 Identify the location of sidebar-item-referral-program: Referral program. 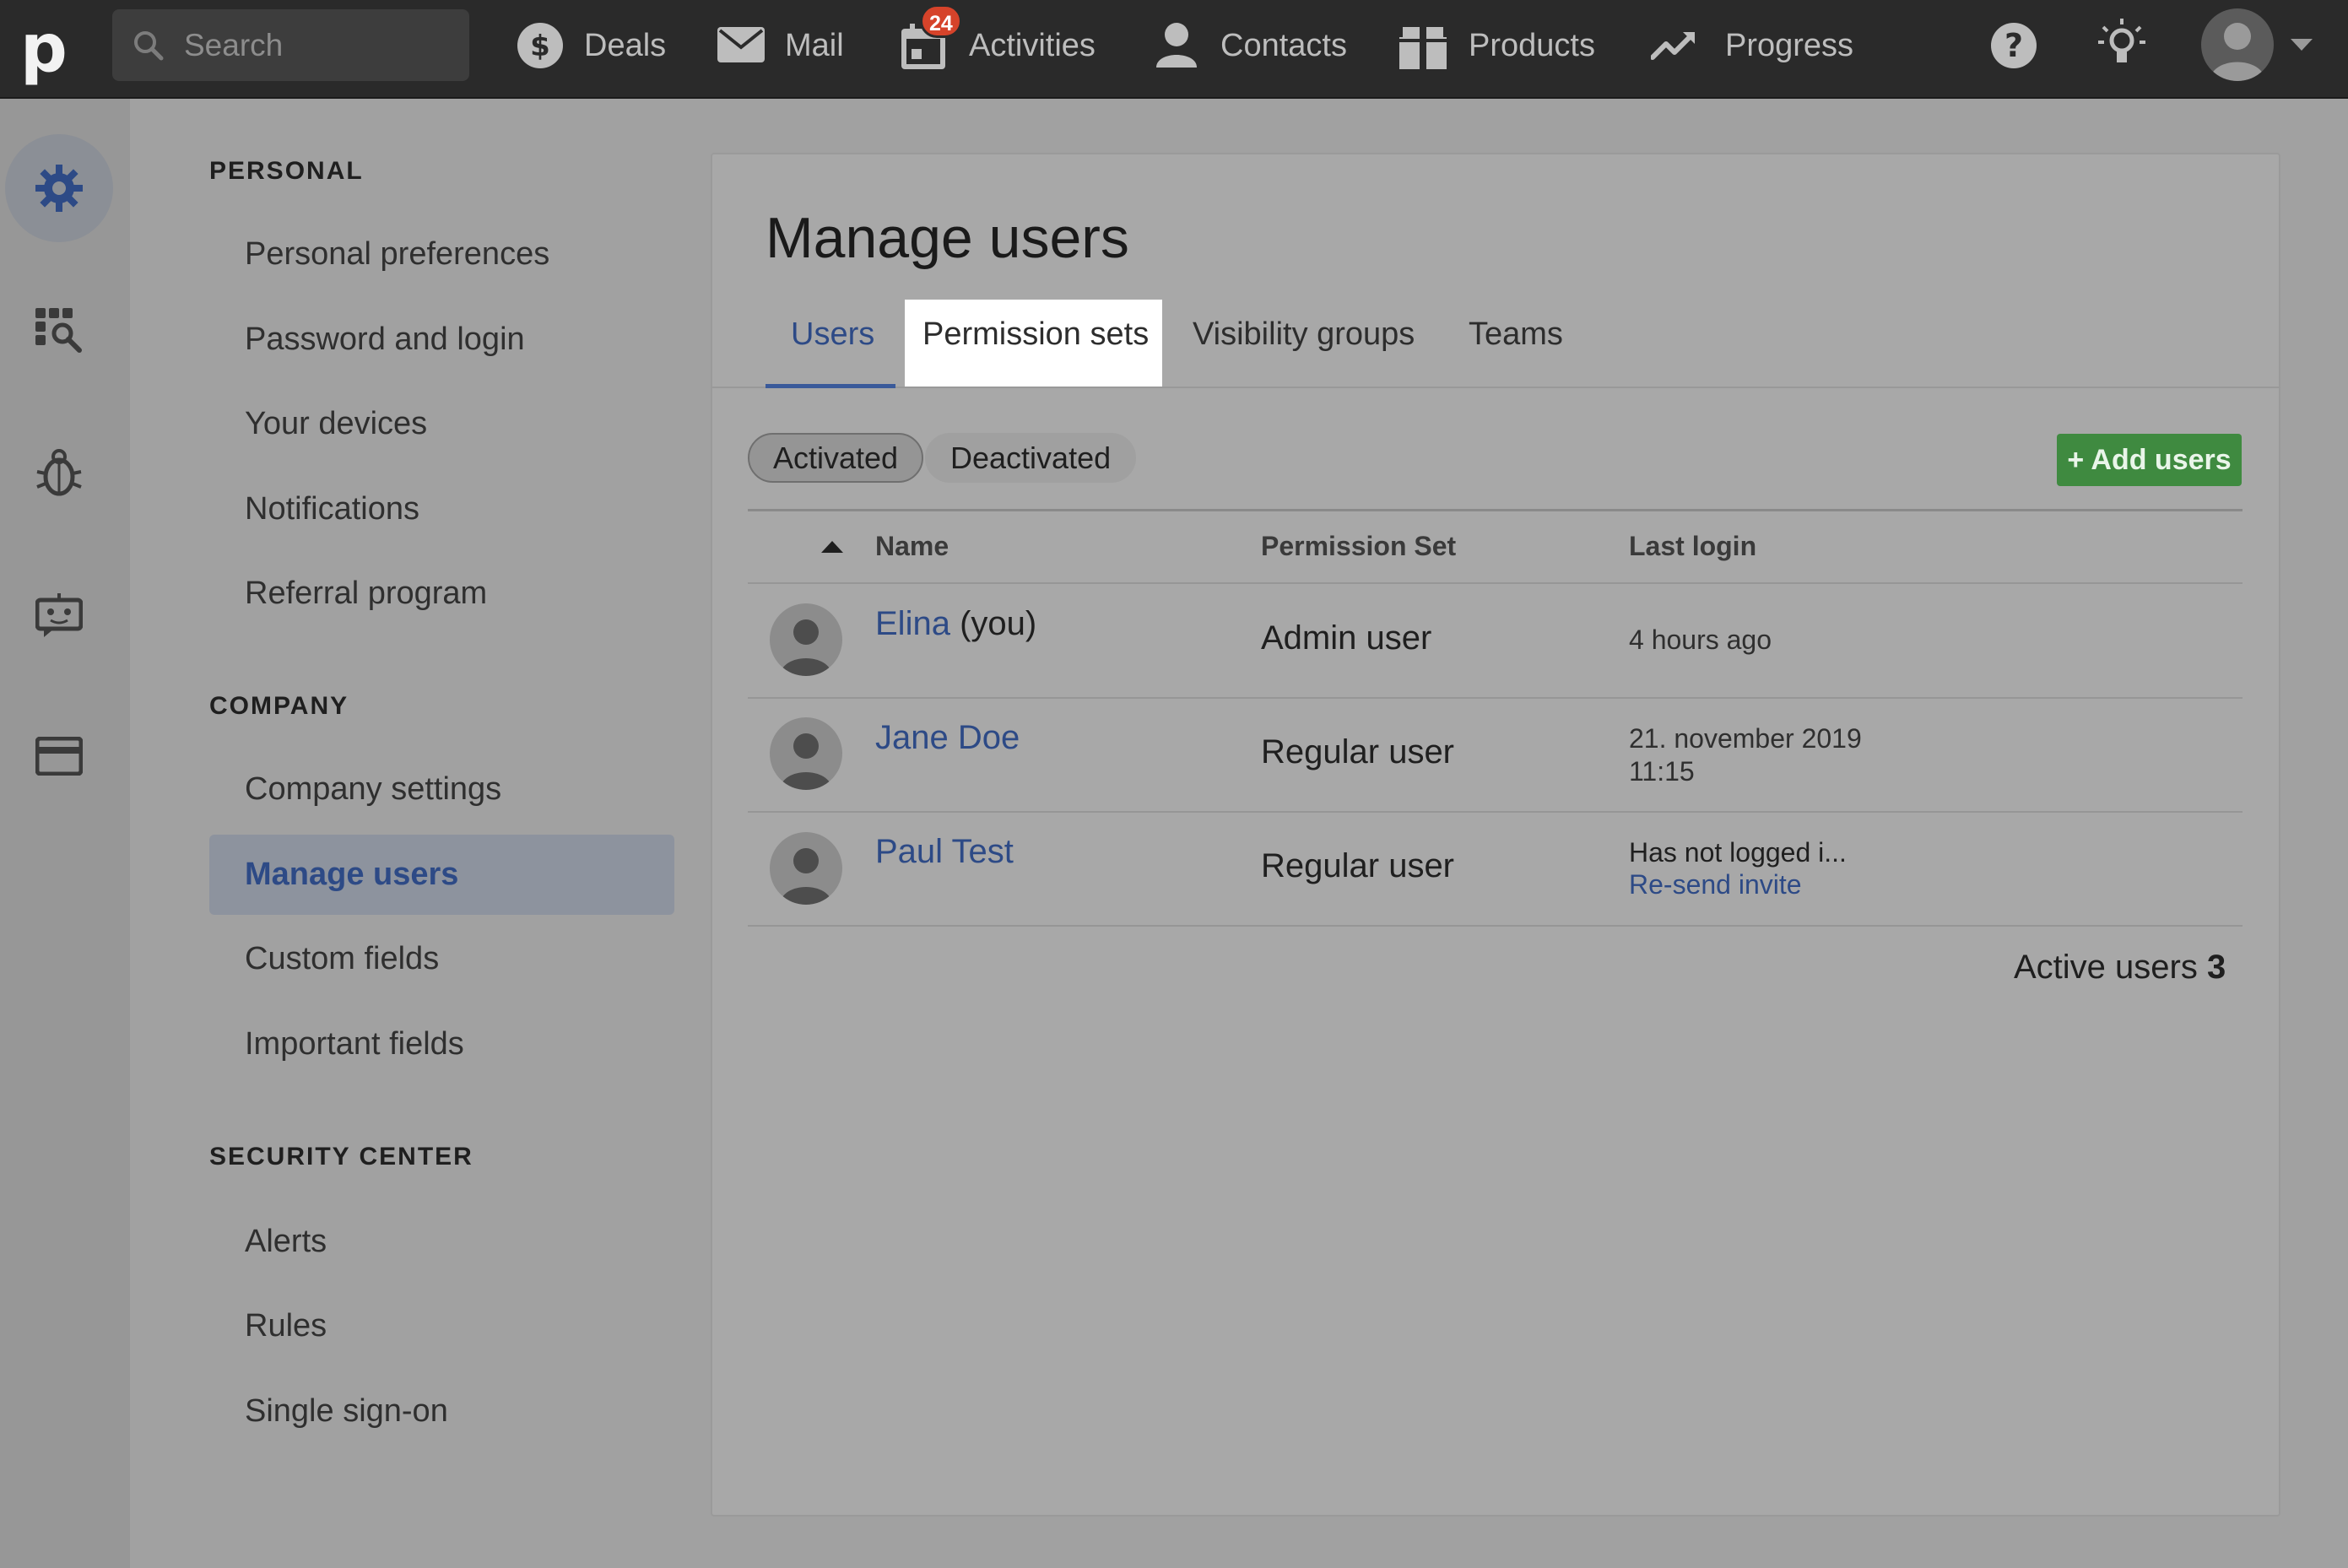
(366, 594).